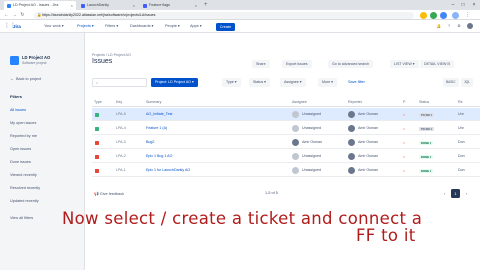  What do you see at coordinates (17, 26) in the screenshot?
I see `jira-logo: Jira` at bounding box center [17, 26].